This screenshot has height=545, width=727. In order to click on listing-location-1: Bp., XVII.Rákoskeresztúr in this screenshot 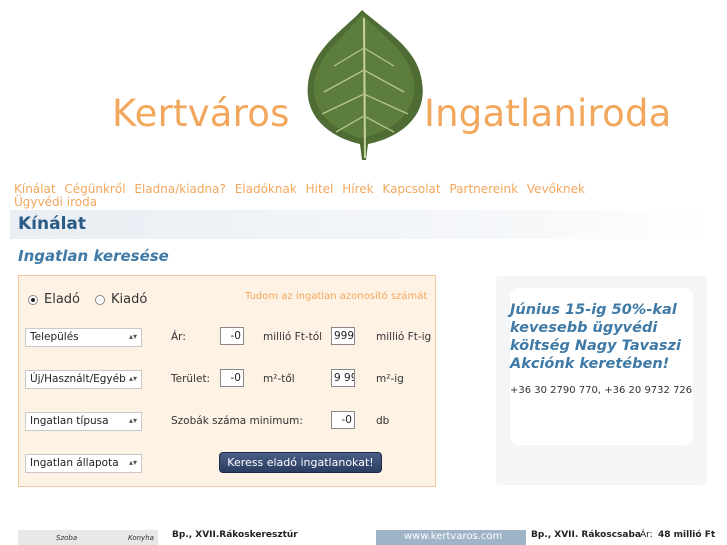, I will do `click(235, 535)`.